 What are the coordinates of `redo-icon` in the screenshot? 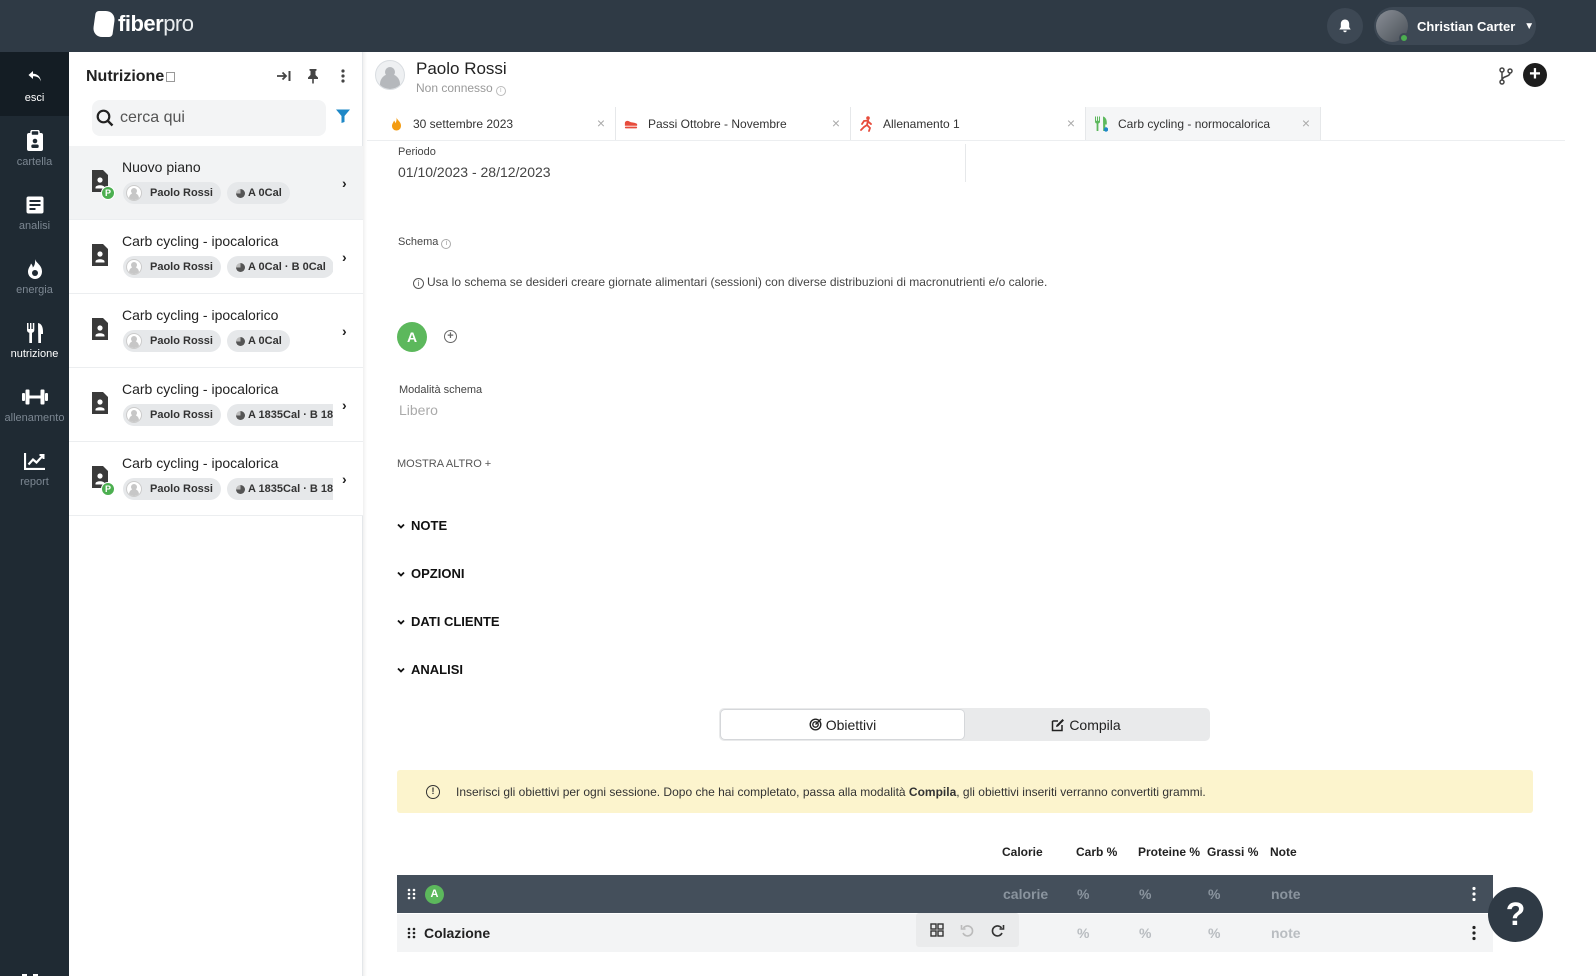 It's located at (998, 930).